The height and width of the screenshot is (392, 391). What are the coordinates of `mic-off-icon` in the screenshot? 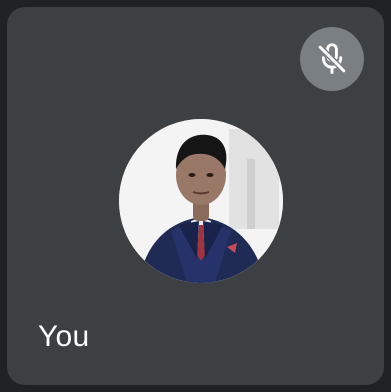 It's located at (332, 58).